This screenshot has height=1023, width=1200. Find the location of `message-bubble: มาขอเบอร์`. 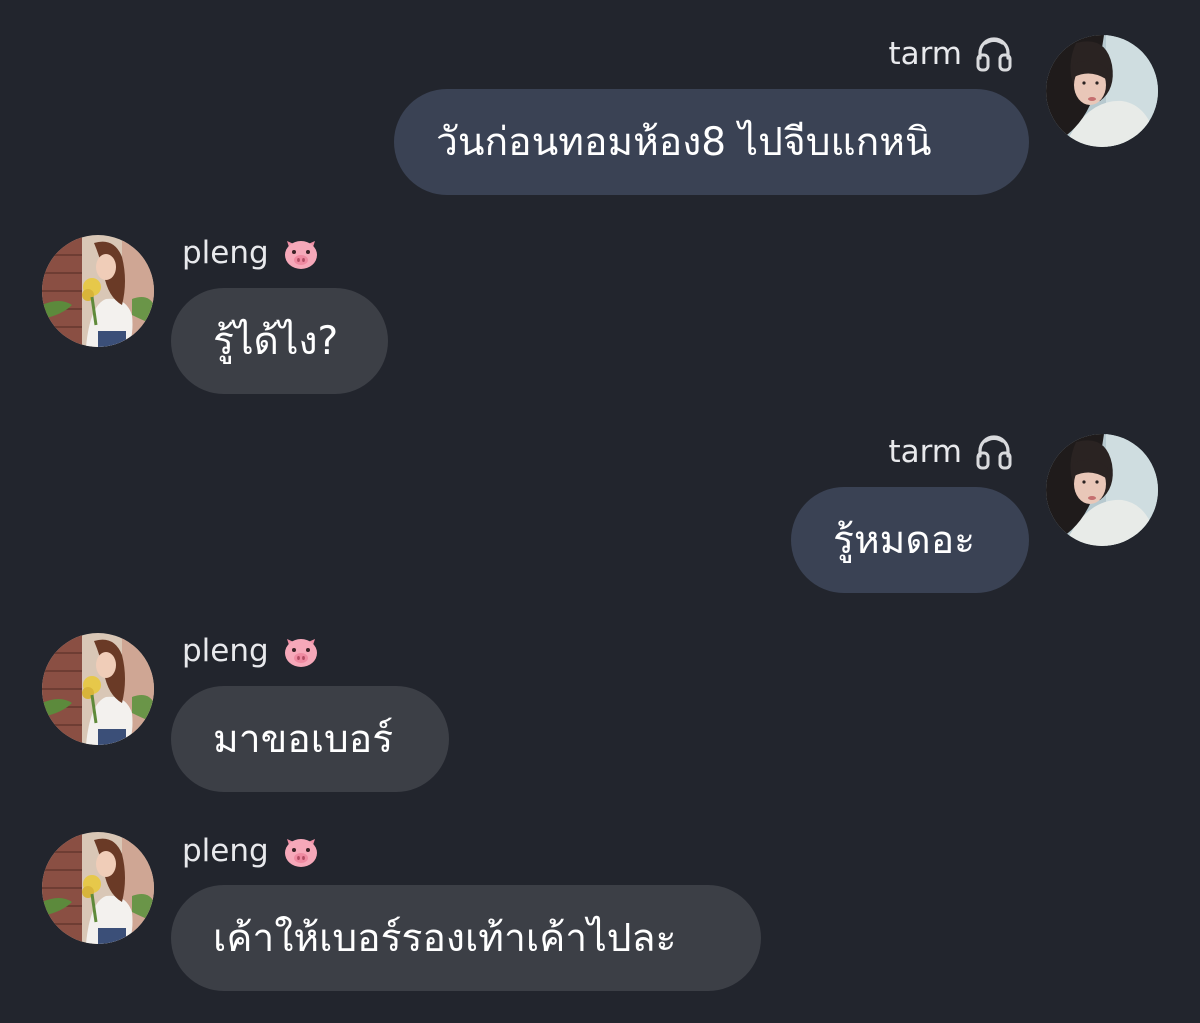

message-bubble: มาขอเบอร์ is located at coordinates (310, 739).